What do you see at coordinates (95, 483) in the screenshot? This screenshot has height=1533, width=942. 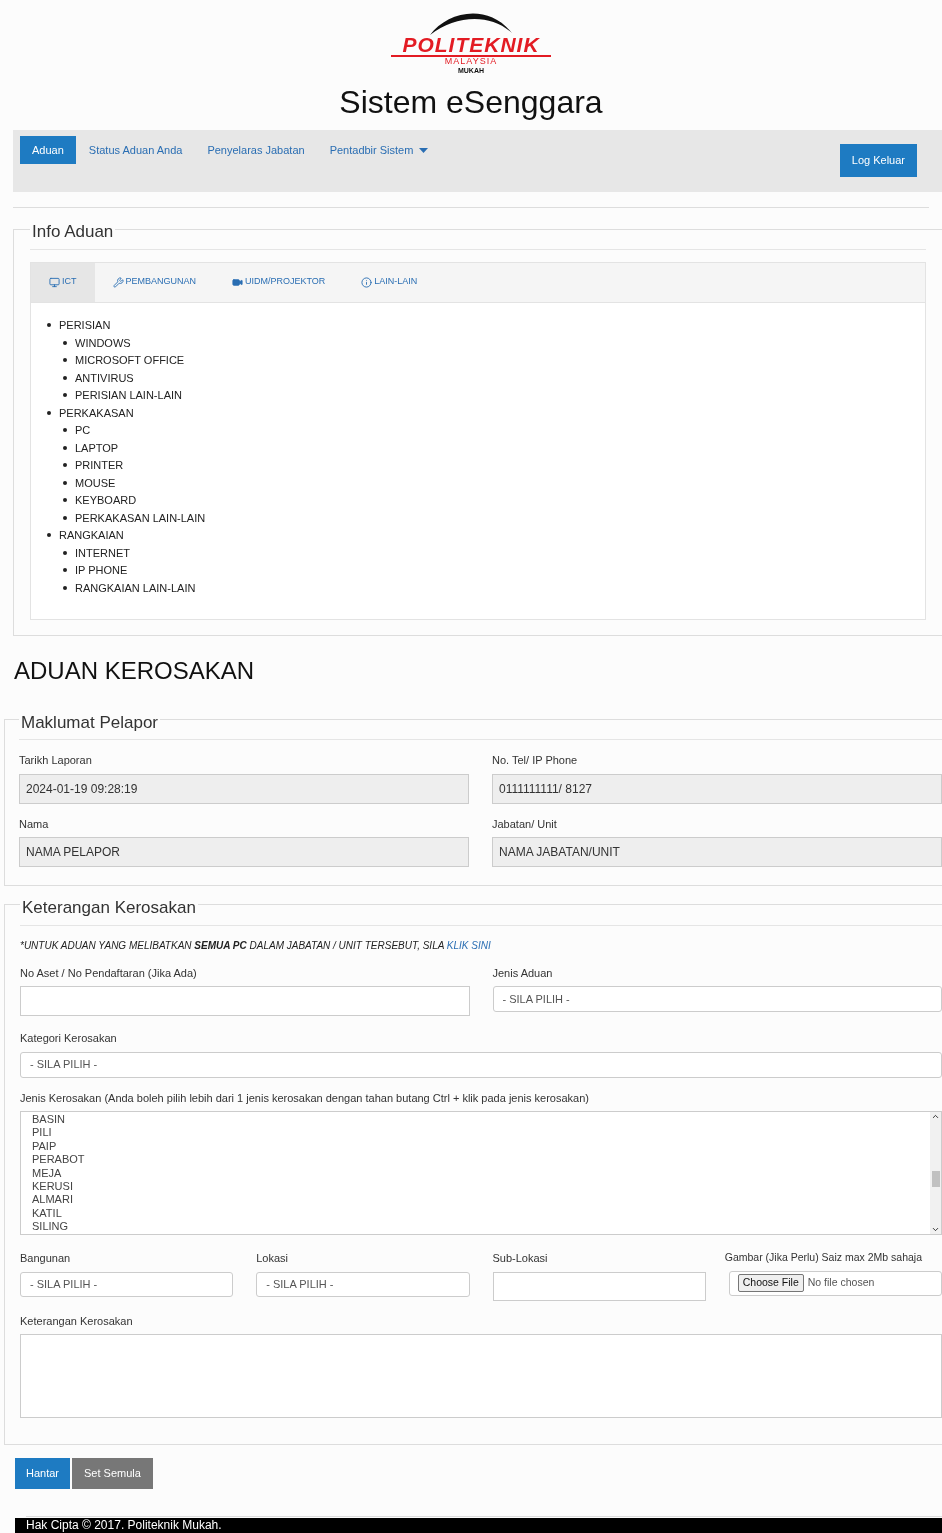 I see `tree-item: MOUSE` at bounding box center [95, 483].